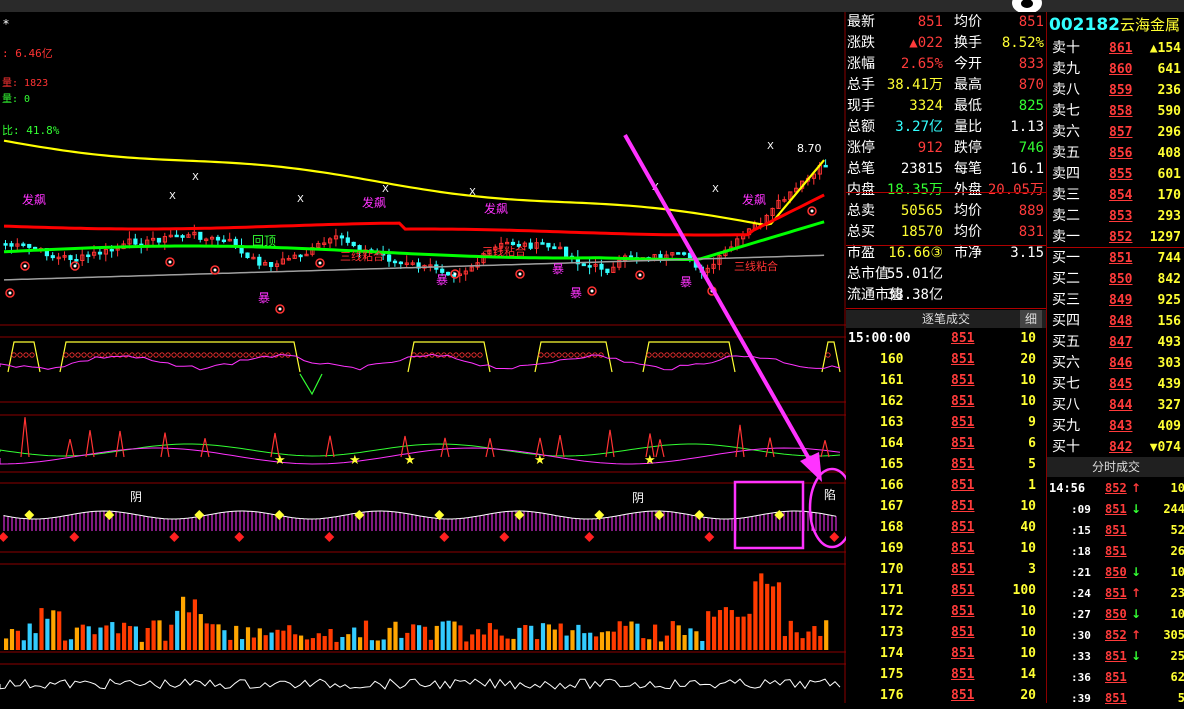 Image resolution: width=1184 pixels, height=709 pixels. What do you see at coordinates (1115, 488) in the screenshot?
I see `trade-row: 14:56 852 ↑ 10` at bounding box center [1115, 488].